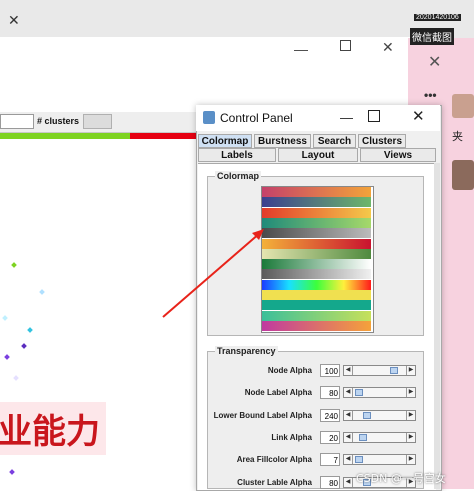 This screenshot has height=491, width=474. What do you see at coordinates (437, 326) in the screenshot?
I see `vertical-scrollbar` at bounding box center [437, 326].